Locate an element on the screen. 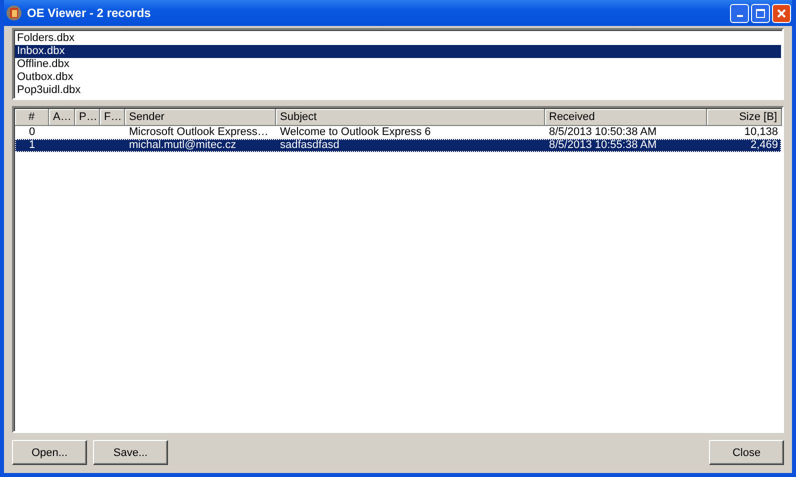  table-cell-text: Welcome to Outlook Express 6 is located at coordinates (355, 132).